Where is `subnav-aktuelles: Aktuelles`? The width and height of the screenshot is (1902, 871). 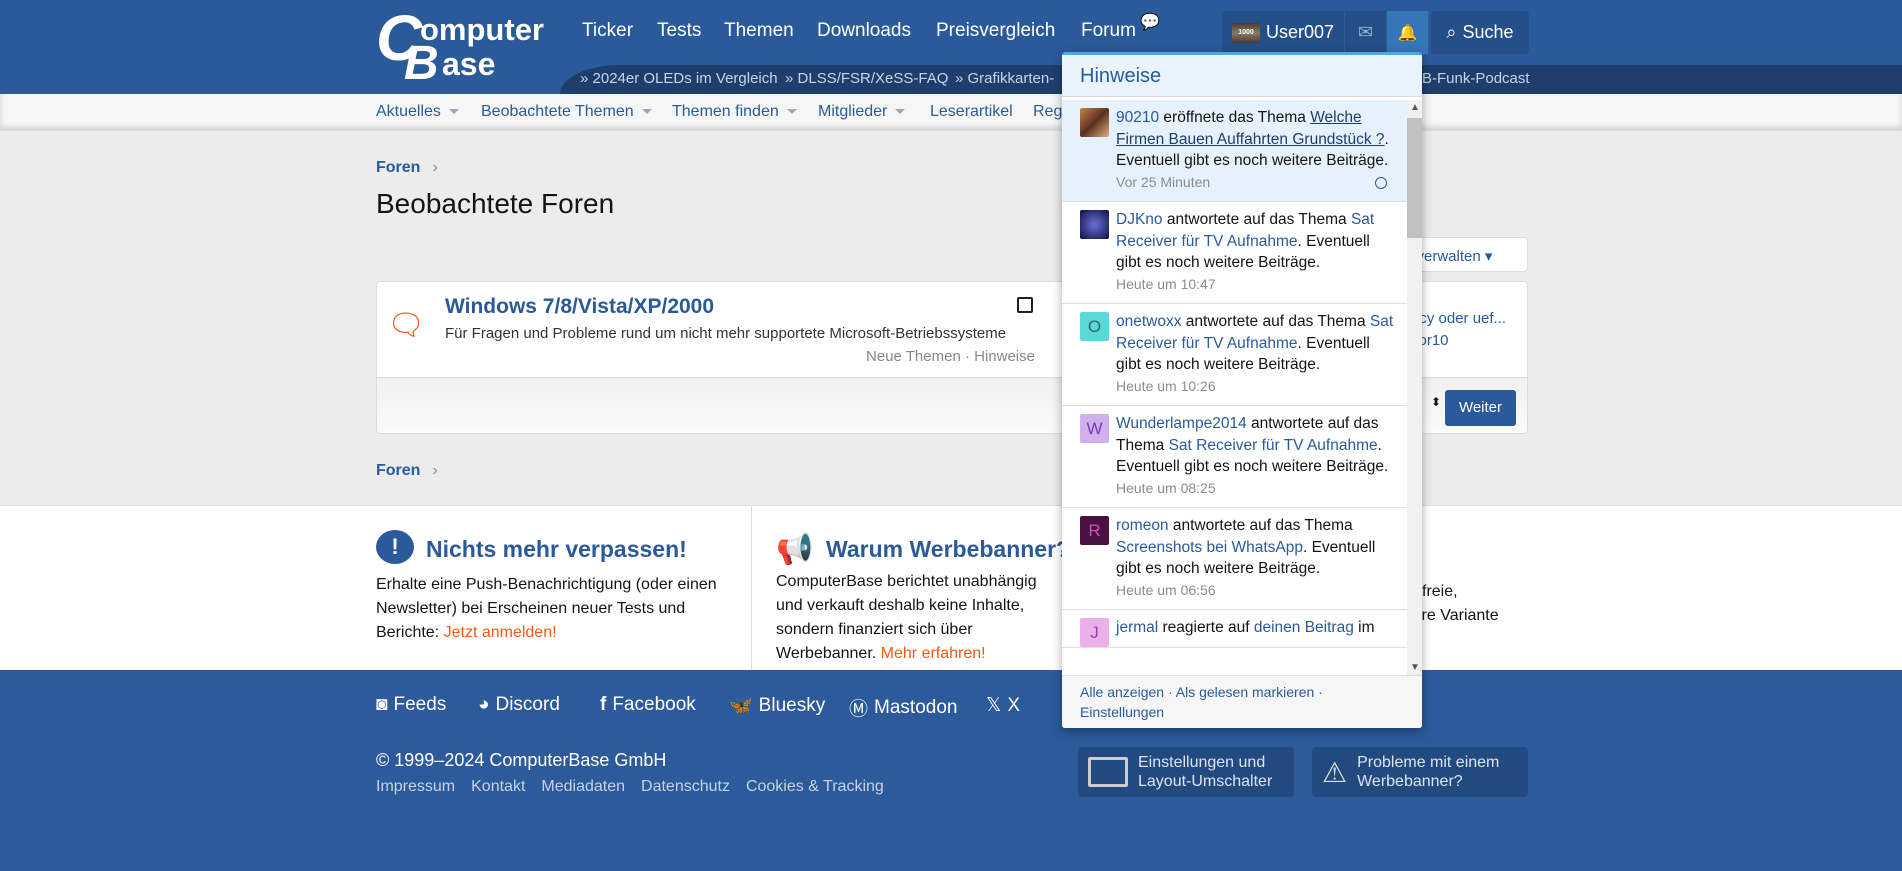
subnav-aktuelles: Aktuelles is located at coordinates (417, 112).